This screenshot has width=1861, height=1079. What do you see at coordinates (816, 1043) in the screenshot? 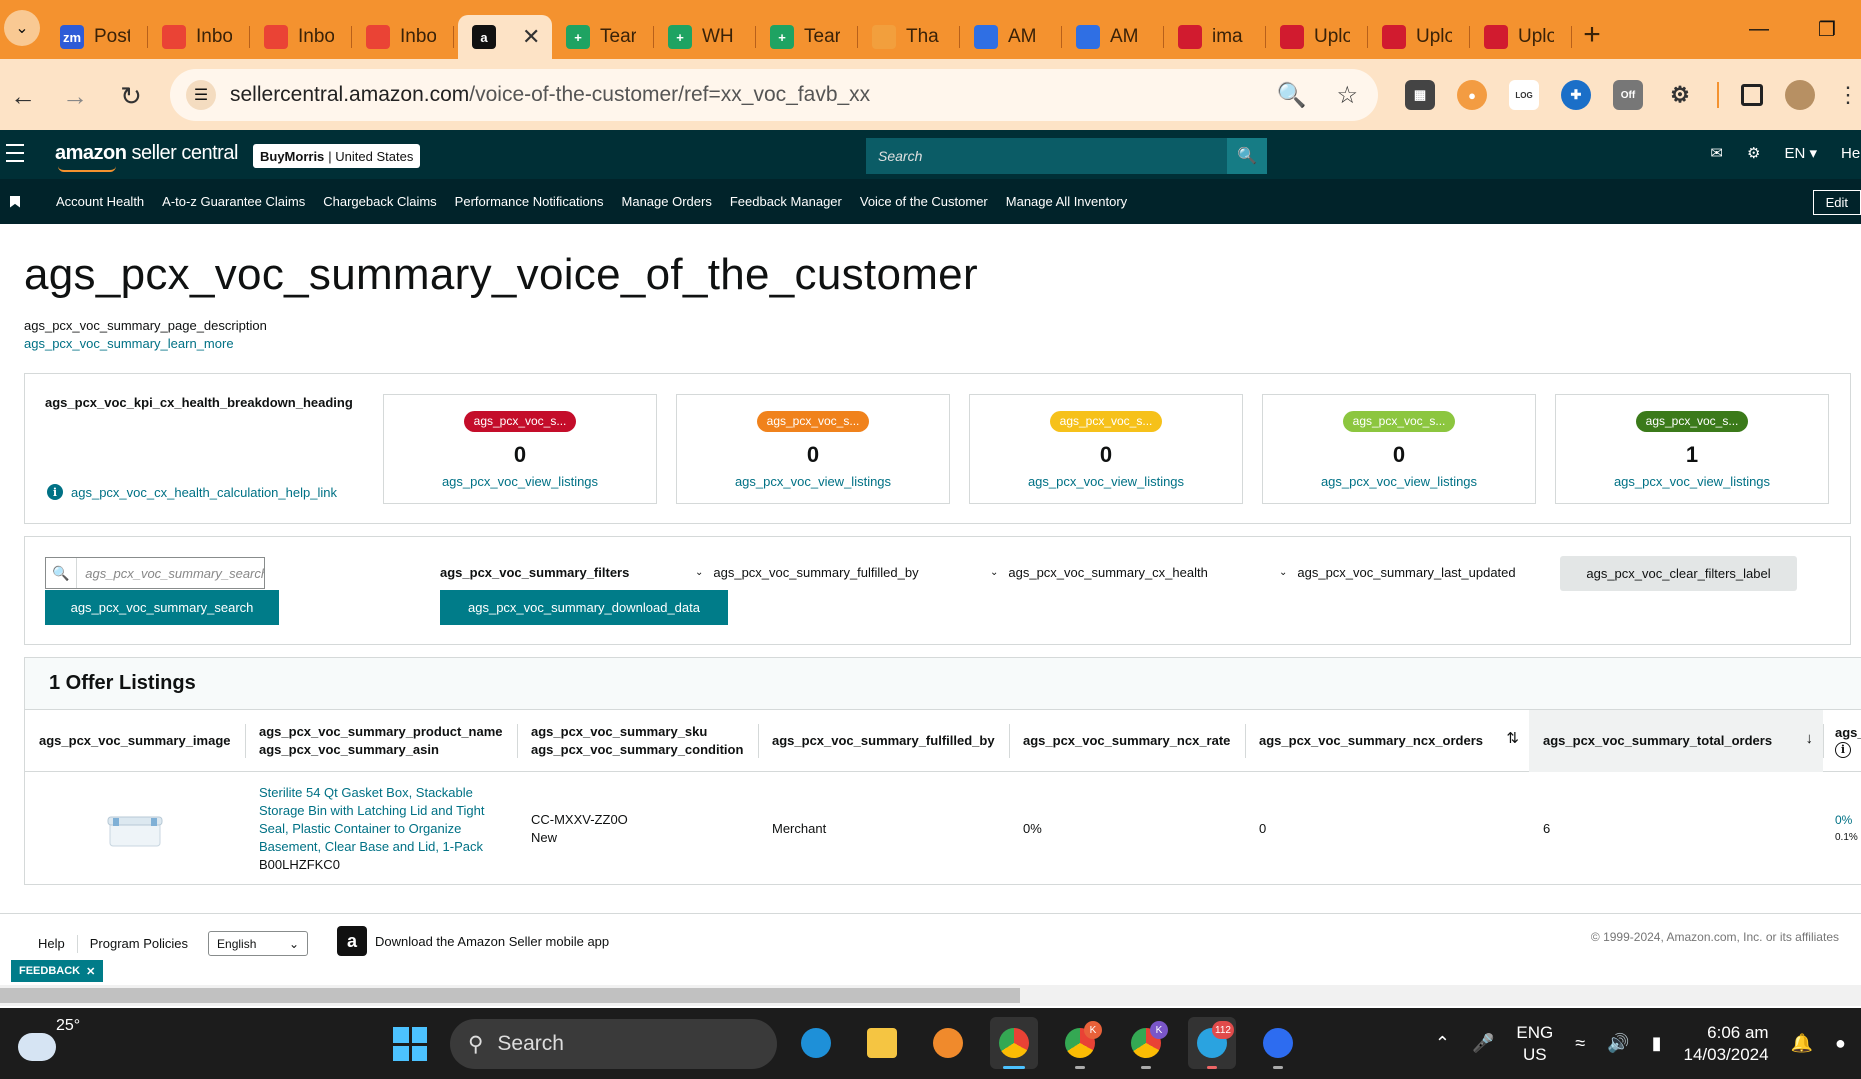
I see `edge-app` at bounding box center [816, 1043].